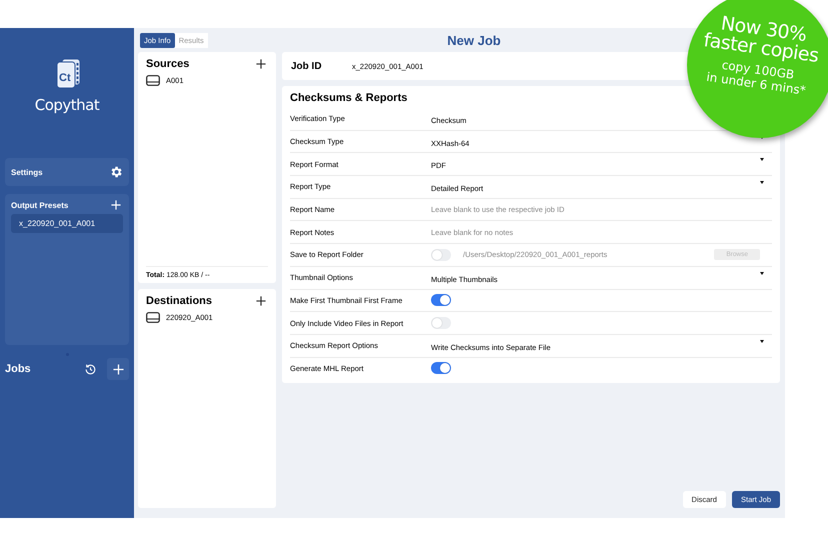  I want to click on destinations-title: Destinations, so click(179, 301).